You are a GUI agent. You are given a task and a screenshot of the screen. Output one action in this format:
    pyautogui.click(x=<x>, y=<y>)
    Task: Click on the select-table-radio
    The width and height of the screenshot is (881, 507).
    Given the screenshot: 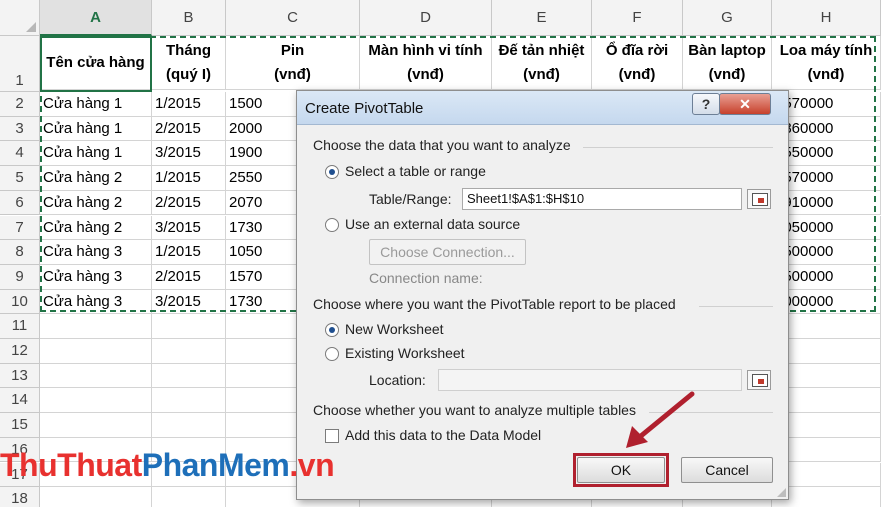 What is the action you would take?
    pyautogui.click(x=332, y=172)
    